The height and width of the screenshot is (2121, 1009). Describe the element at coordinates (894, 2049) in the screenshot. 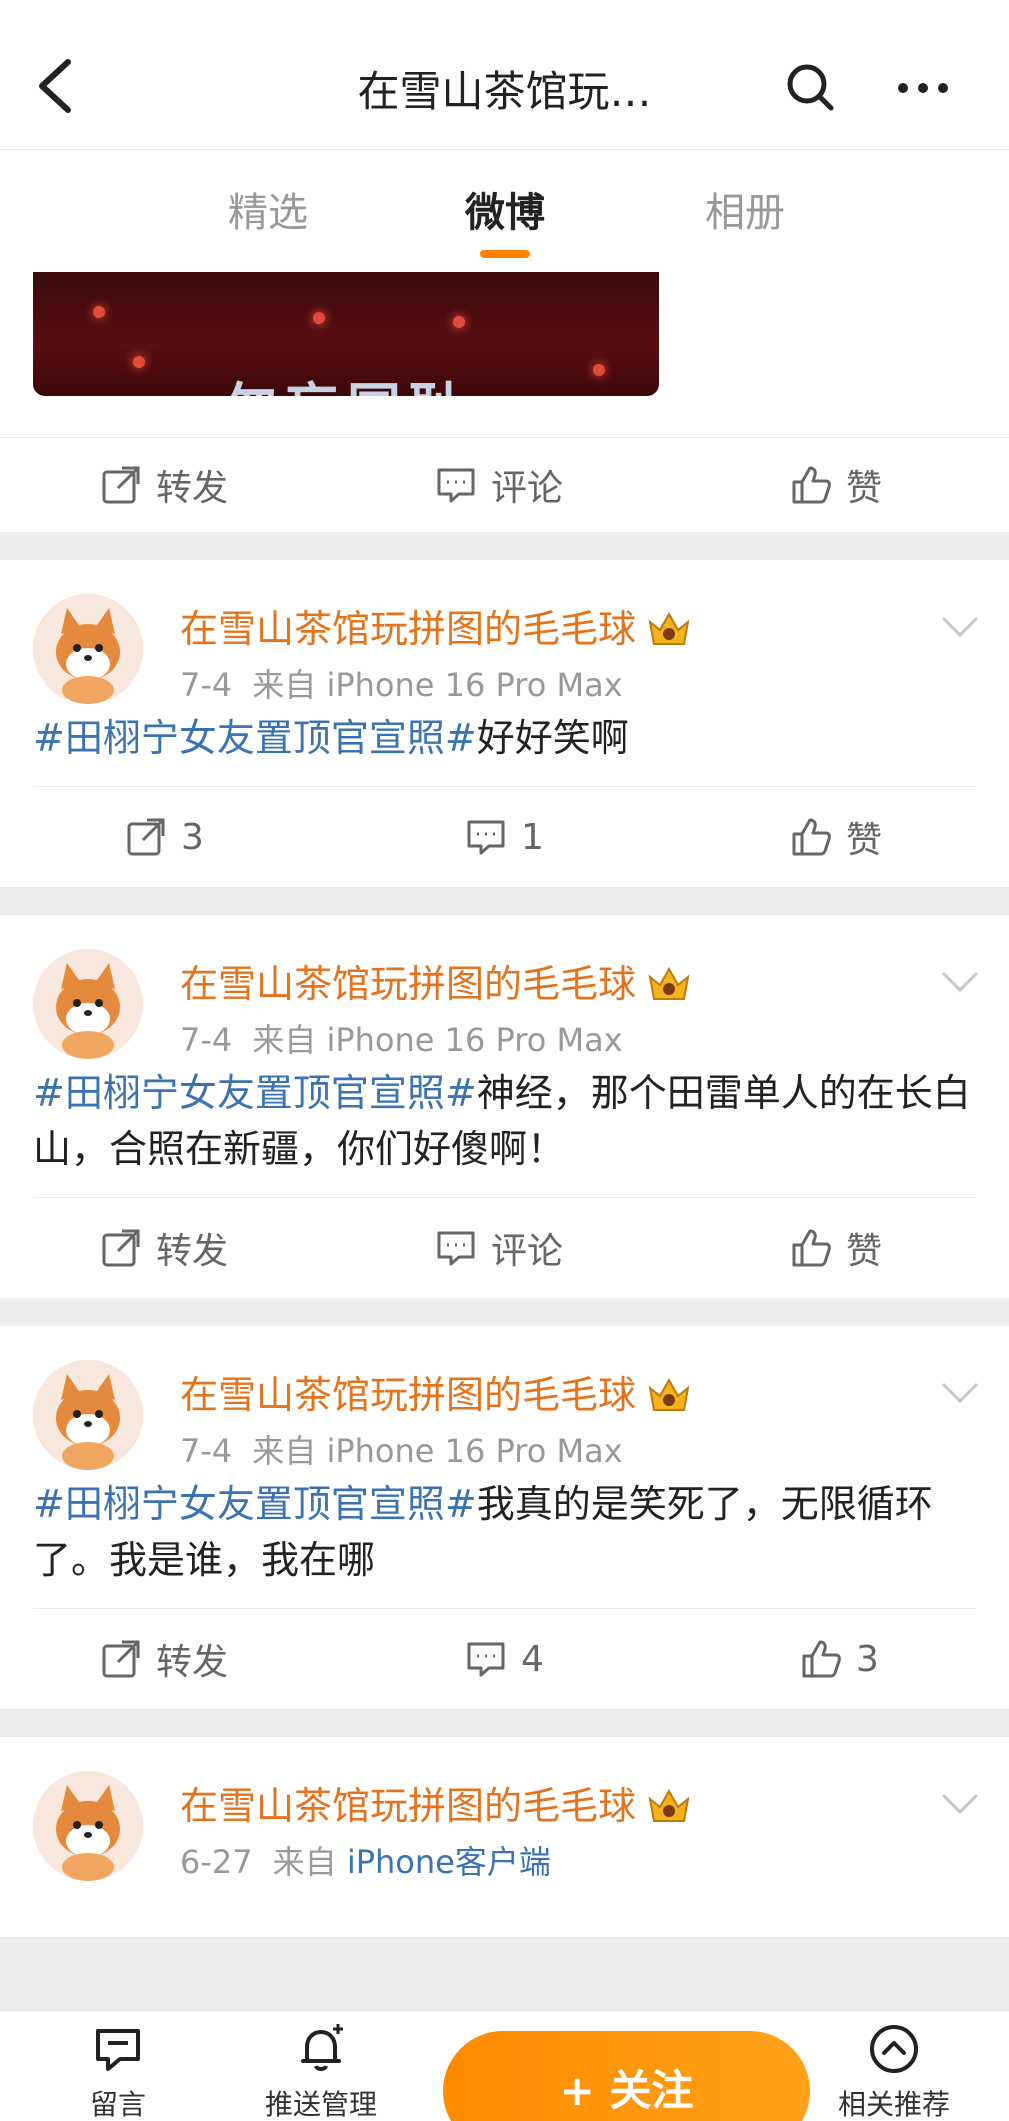

I see `chevron-up-circle-icon` at that location.